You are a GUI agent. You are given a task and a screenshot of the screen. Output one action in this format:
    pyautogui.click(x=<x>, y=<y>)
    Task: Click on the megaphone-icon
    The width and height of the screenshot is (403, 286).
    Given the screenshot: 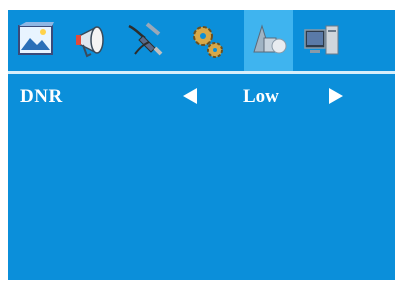 What is the action you would take?
    pyautogui.click(x=90, y=42)
    